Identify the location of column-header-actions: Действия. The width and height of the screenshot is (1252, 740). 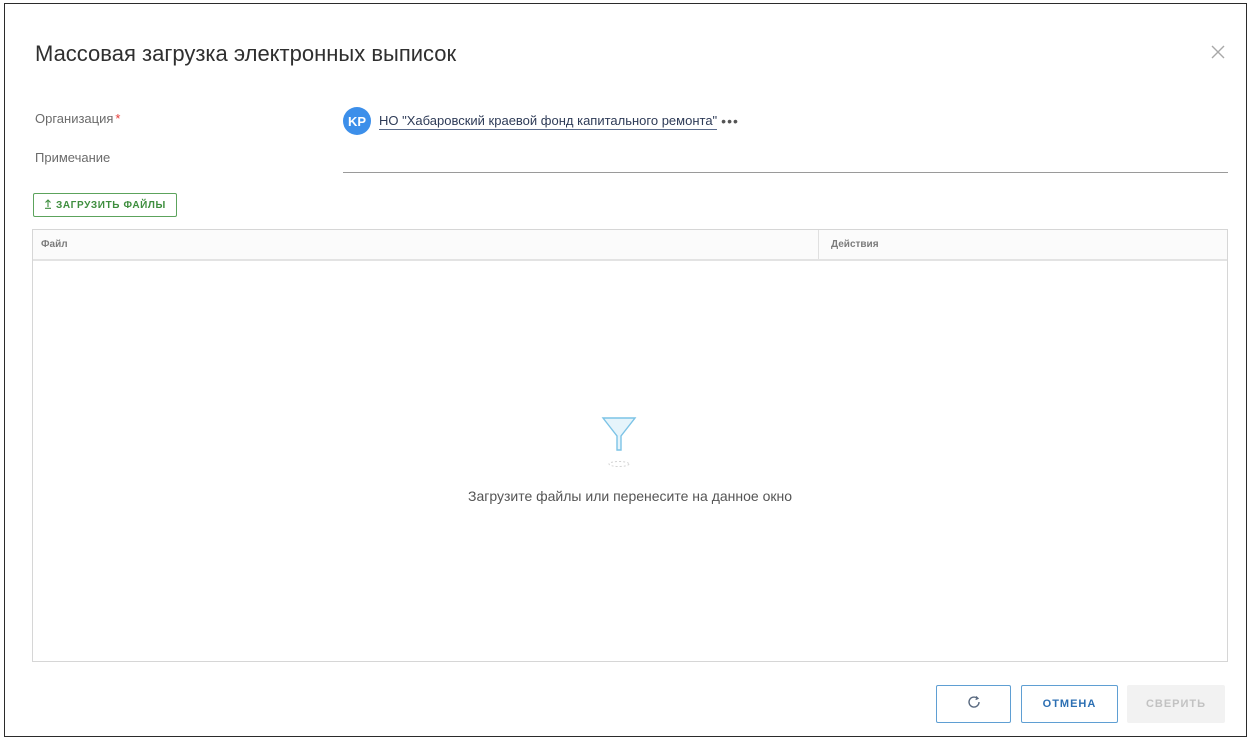
(1023, 244).